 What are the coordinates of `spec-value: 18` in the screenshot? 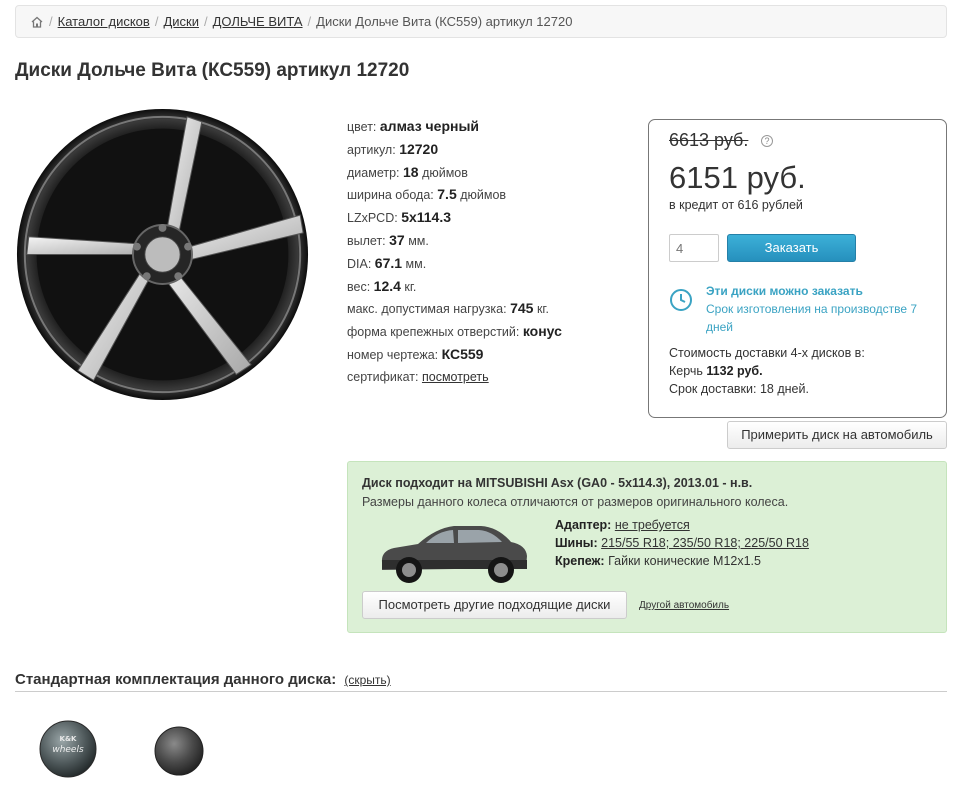 It's located at (411, 171).